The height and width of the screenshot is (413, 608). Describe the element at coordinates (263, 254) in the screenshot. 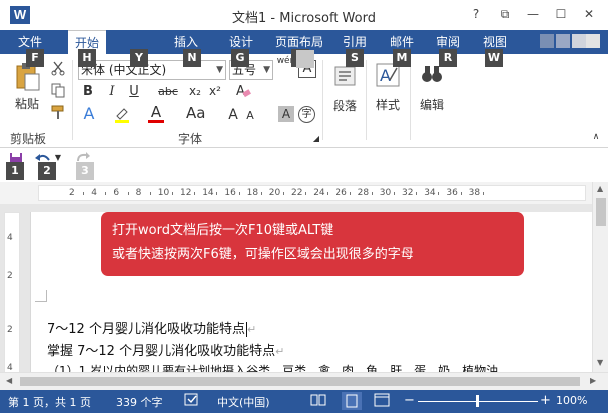

I see `callout-line-2: 或者快速按两次F6键，可操作区域会出现很多的字母` at that location.